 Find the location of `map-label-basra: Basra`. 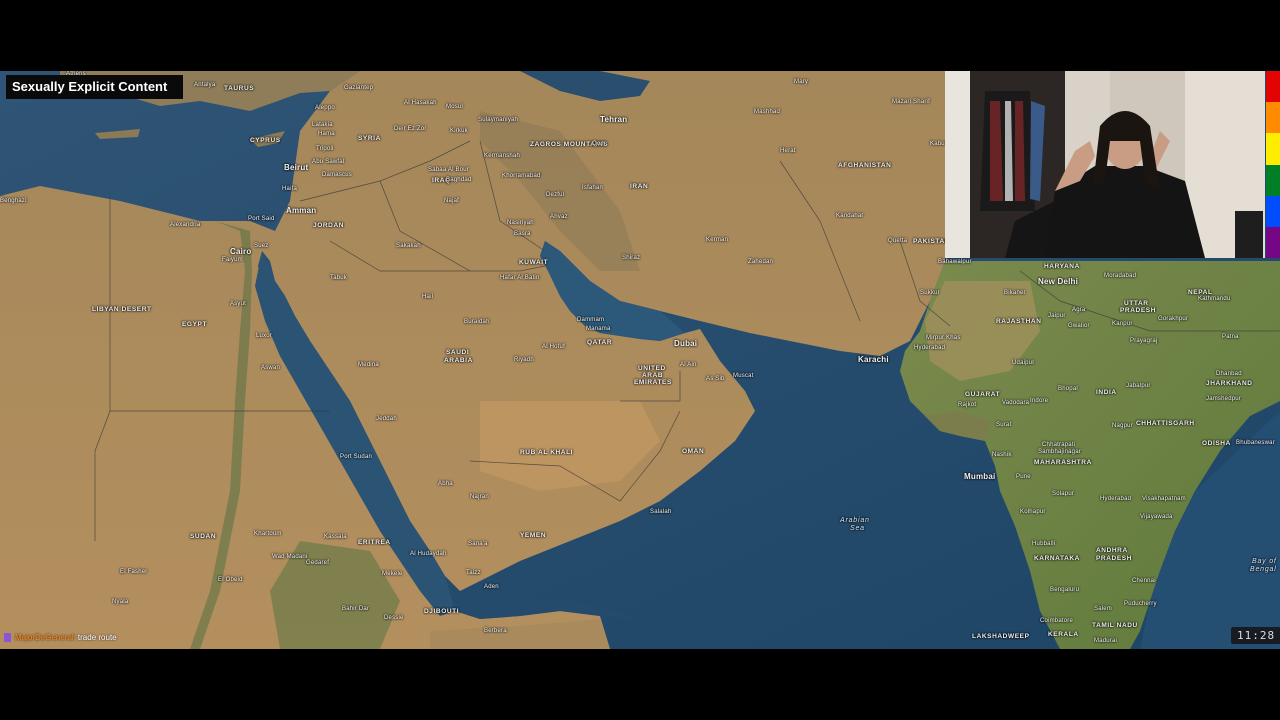

map-label-basra: Basra is located at coordinates (522, 234).